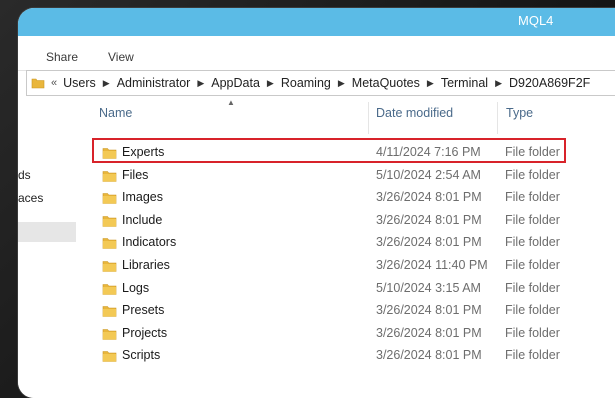 The image size is (615, 398). Describe the element at coordinates (316, 22) in the screenshot. I see `title-bar: MQL4` at that location.